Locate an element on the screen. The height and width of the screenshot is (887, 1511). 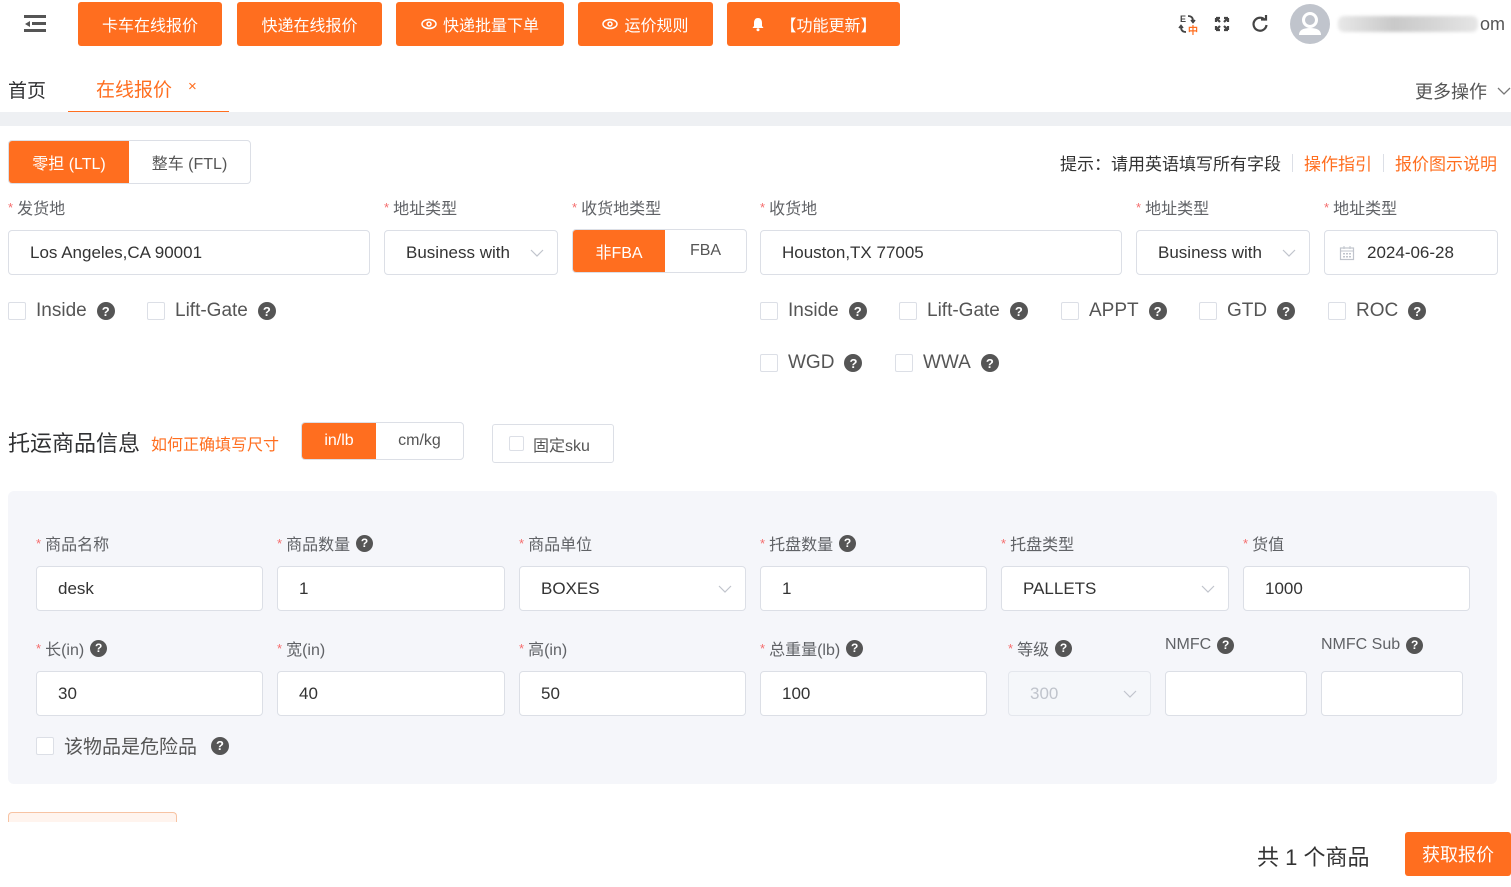
nmfc-label: NMFC? is located at coordinates (1200, 645).